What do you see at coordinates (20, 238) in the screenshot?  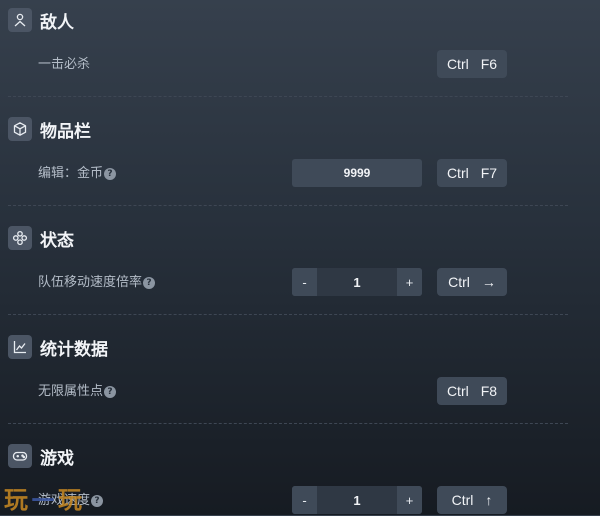 I see `gamepad-cross-icon` at bounding box center [20, 238].